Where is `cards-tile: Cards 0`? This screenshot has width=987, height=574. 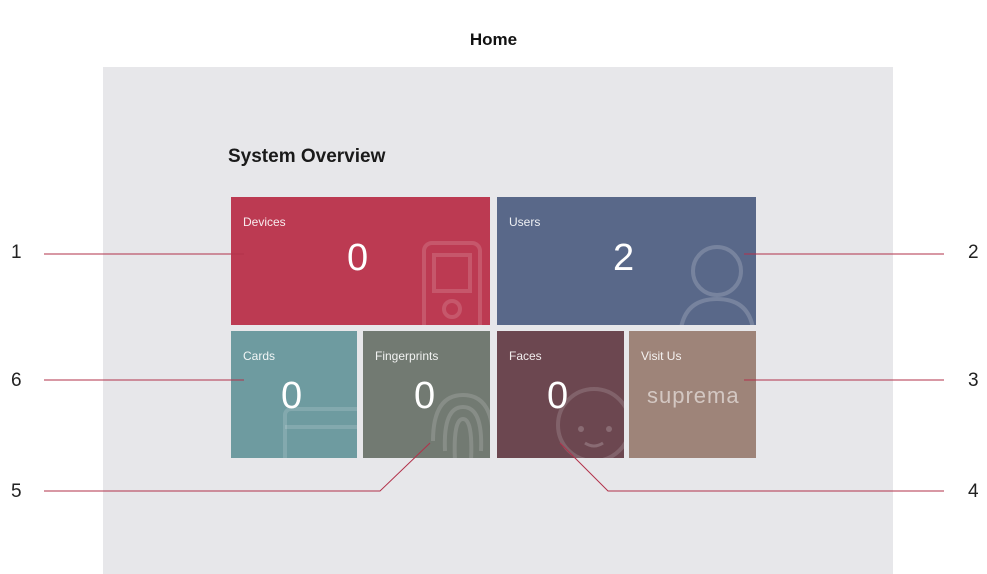
cards-tile: Cards 0 is located at coordinates (294, 394).